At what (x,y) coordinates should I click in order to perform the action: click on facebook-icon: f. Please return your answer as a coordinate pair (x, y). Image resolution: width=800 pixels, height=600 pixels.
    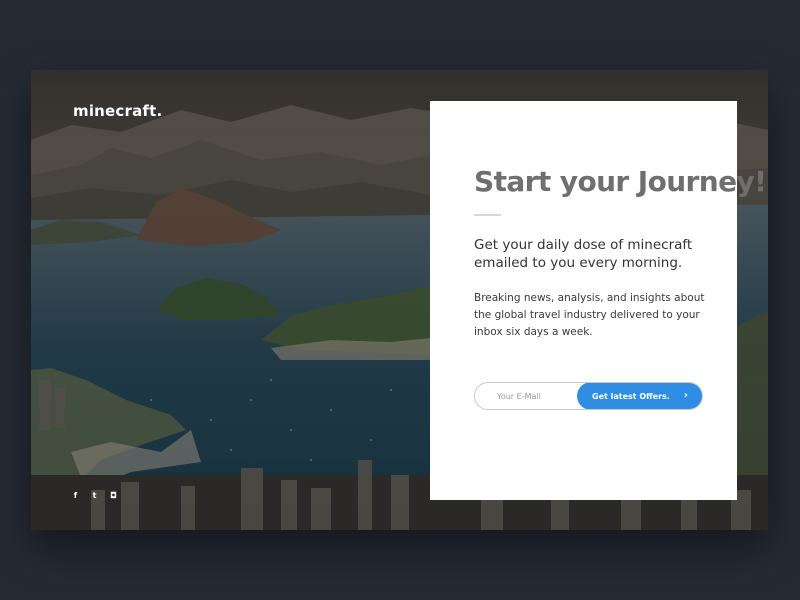
    Looking at the image, I should click on (75, 495).